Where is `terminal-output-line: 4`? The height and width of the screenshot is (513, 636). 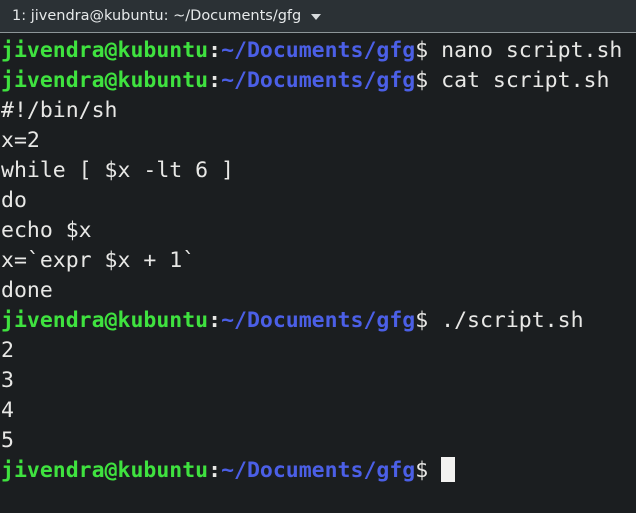
terminal-output-line: 4 is located at coordinates (318, 411).